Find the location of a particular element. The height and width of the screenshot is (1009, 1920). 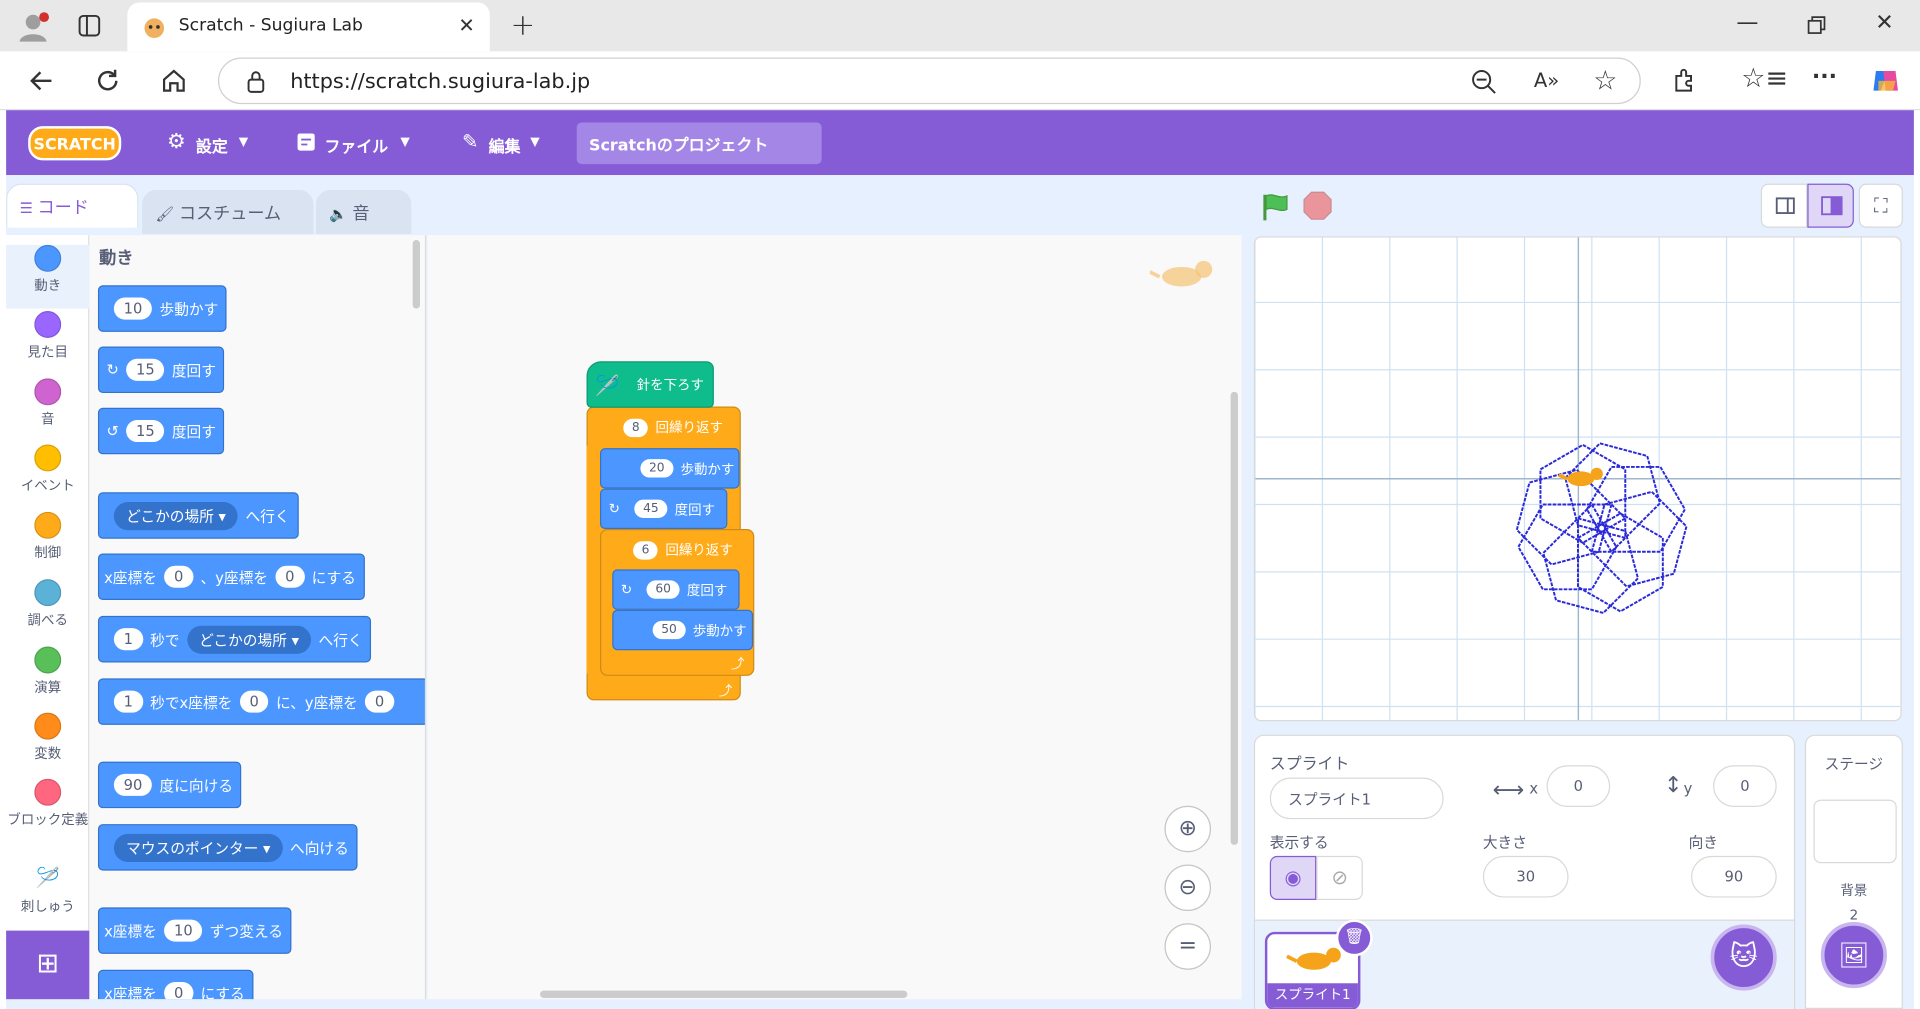

sprite-cat-icon is located at coordinates (1580, 477).